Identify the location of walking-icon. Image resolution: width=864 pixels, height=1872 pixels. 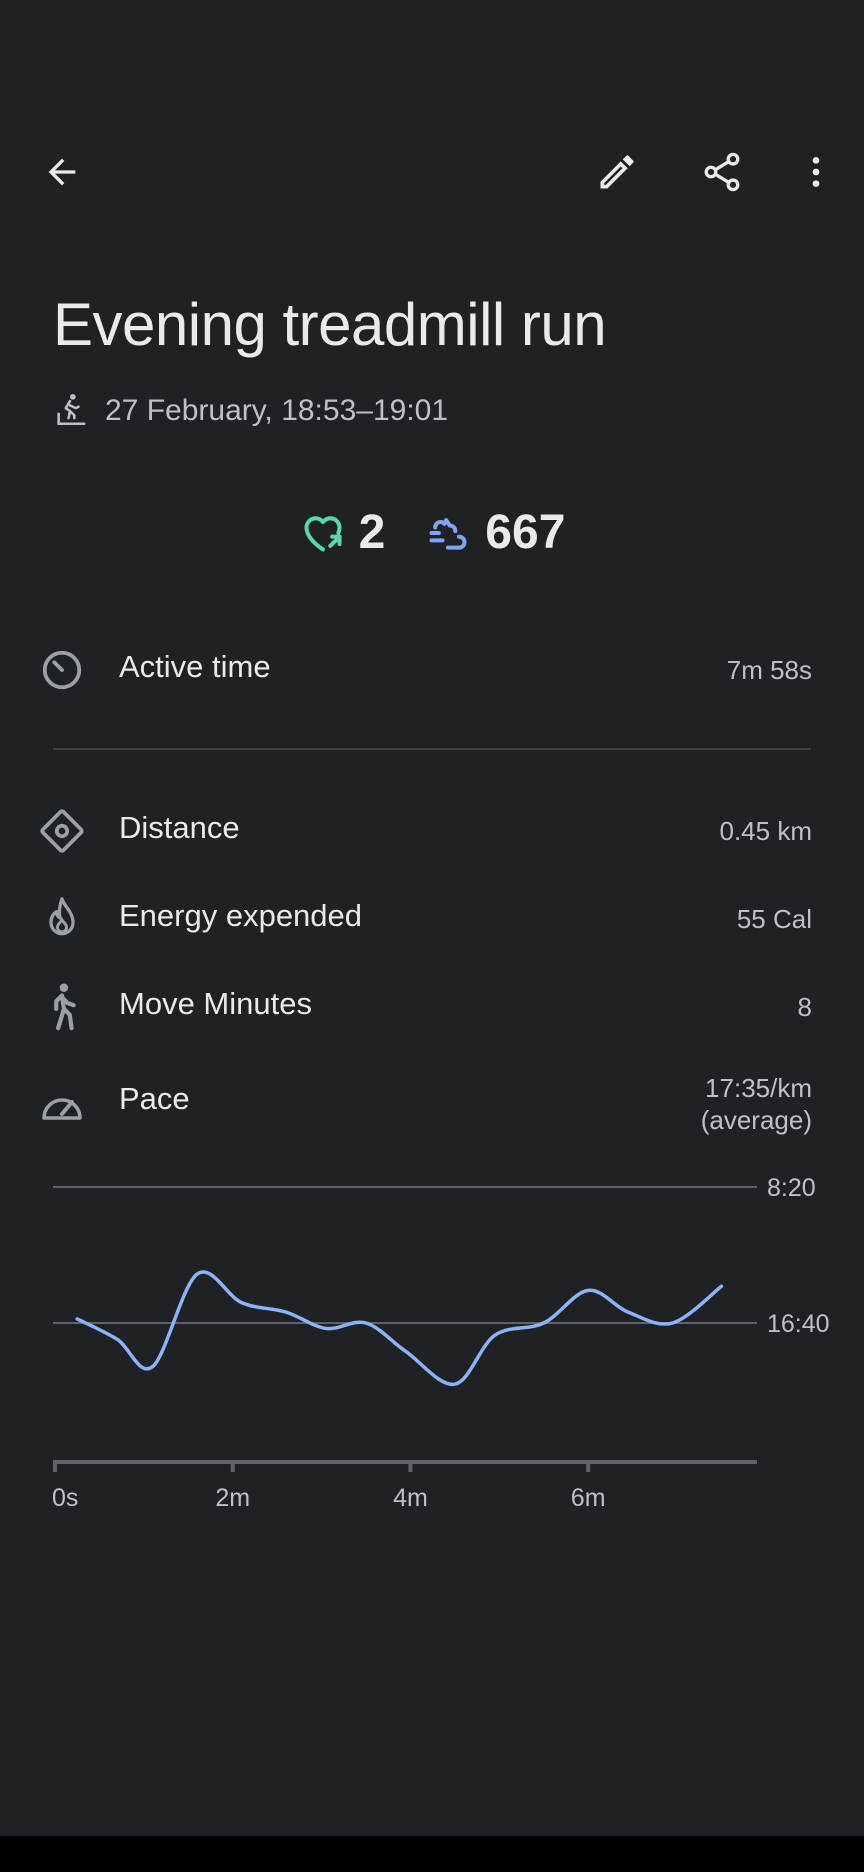
(65, 1007).